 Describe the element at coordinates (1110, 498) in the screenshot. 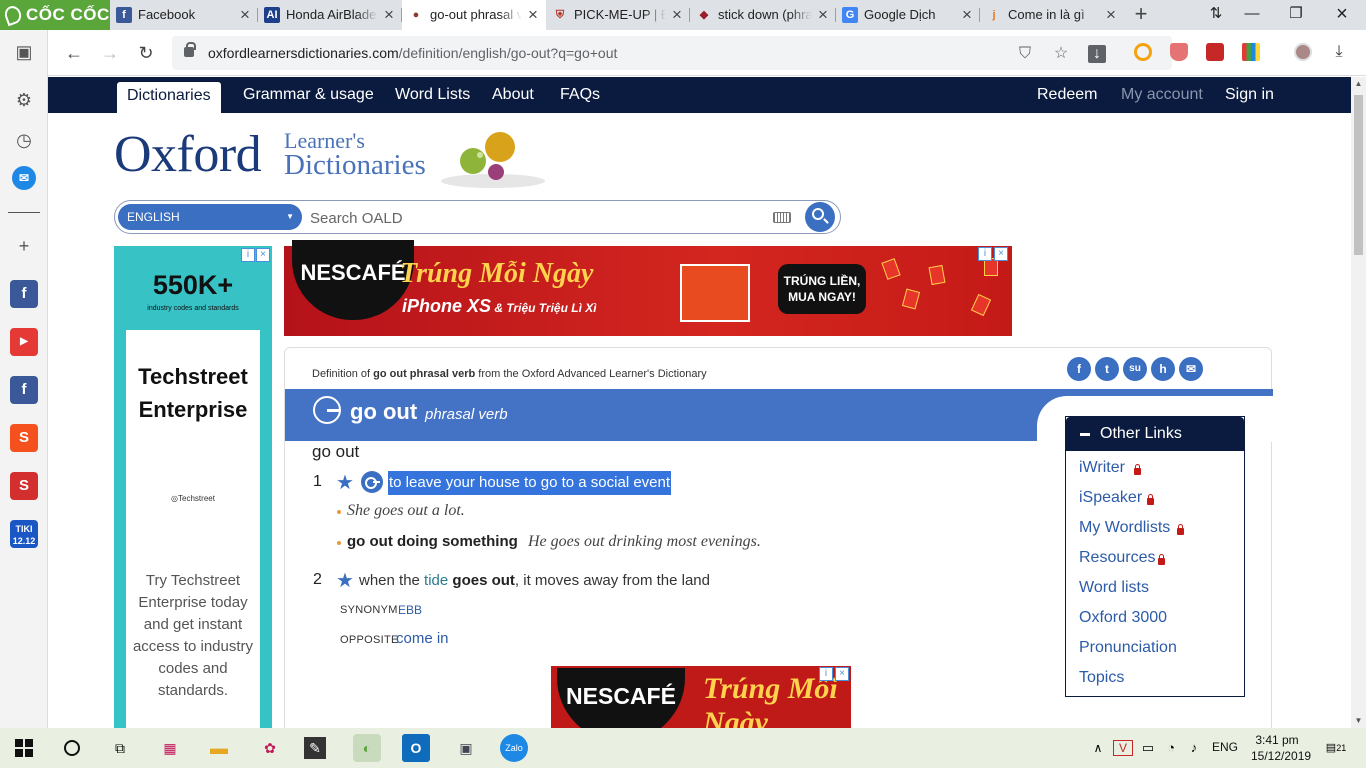

I see `link-ispeaker: iSpeaker` at that location.